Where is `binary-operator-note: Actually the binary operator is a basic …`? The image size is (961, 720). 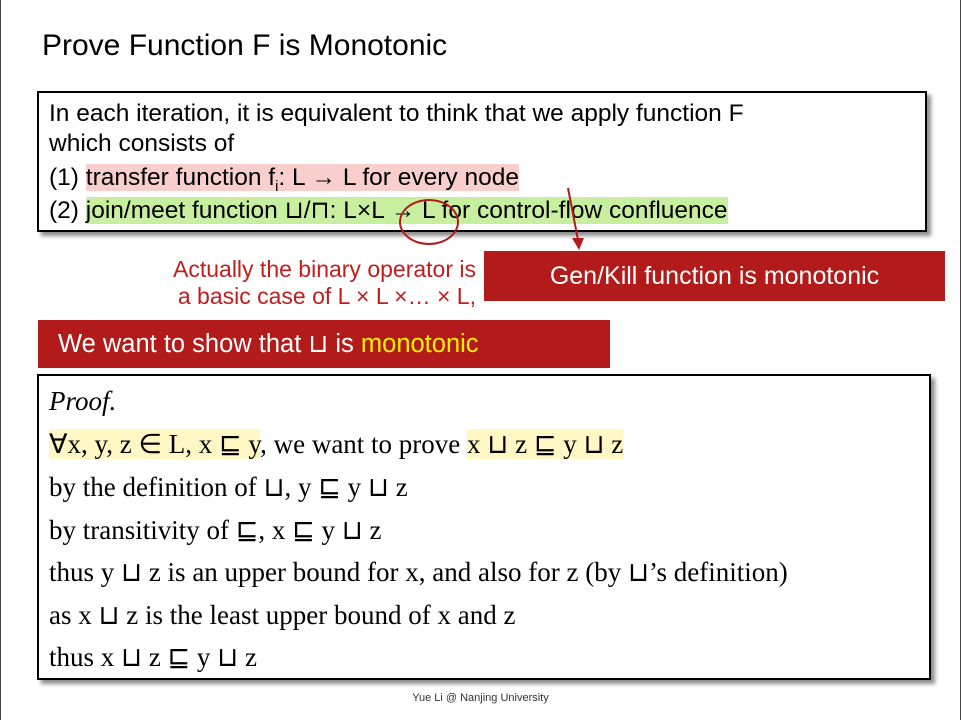
binary-operator-note: Actually the binary operator is a basic … is located at coordinates (268, 283).